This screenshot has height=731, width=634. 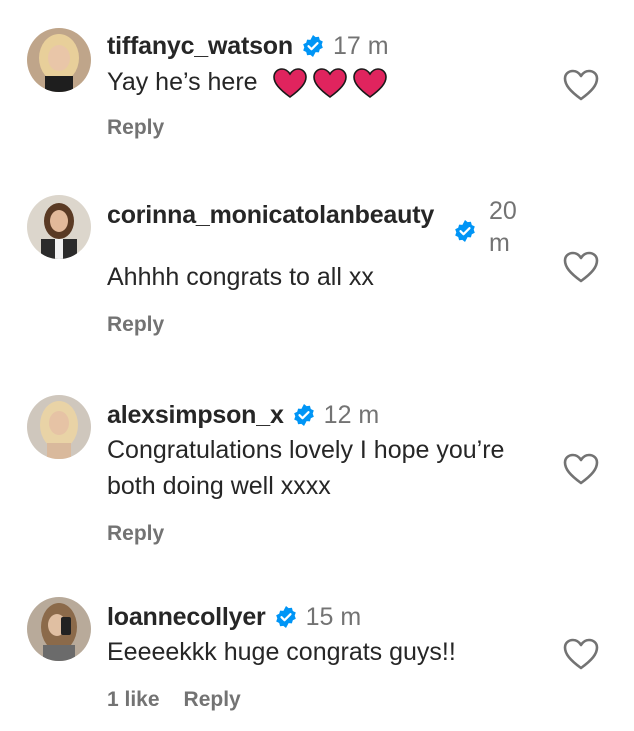 What do you see at coordinates (333, 617) in the screenshot?
I see `timestamp: 15 m` at bounding box center [333, 617].